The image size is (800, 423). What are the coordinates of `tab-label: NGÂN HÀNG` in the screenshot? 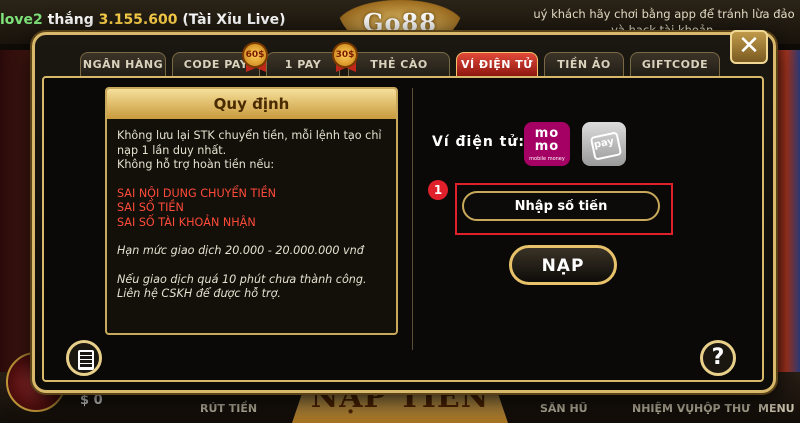 It's located at (123, 64).